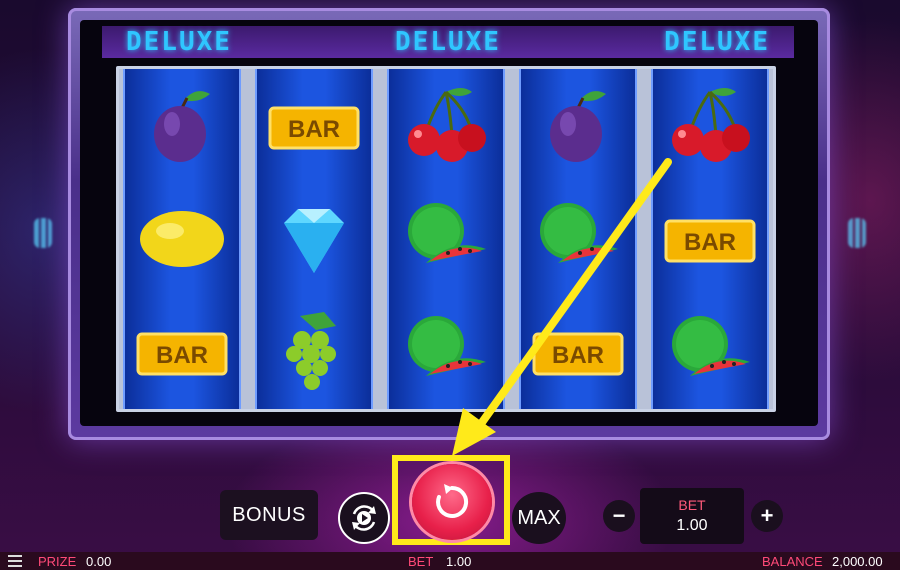  Describe the element at coordinates (99, 561) in the screenshot. I see `prize-value: 0.00` at that location.